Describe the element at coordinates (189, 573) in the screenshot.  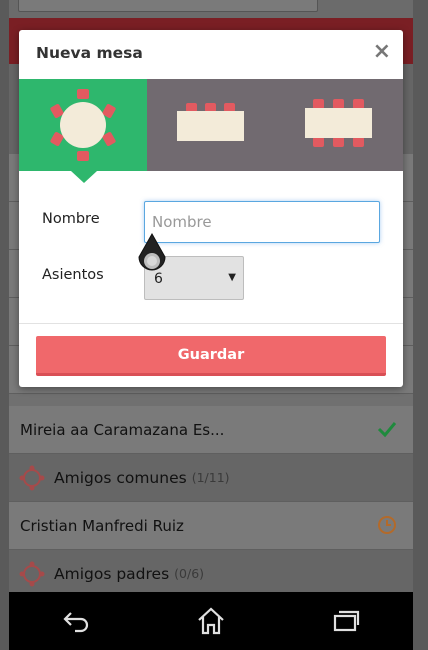
I see `group-count: (0/6)` at that location.